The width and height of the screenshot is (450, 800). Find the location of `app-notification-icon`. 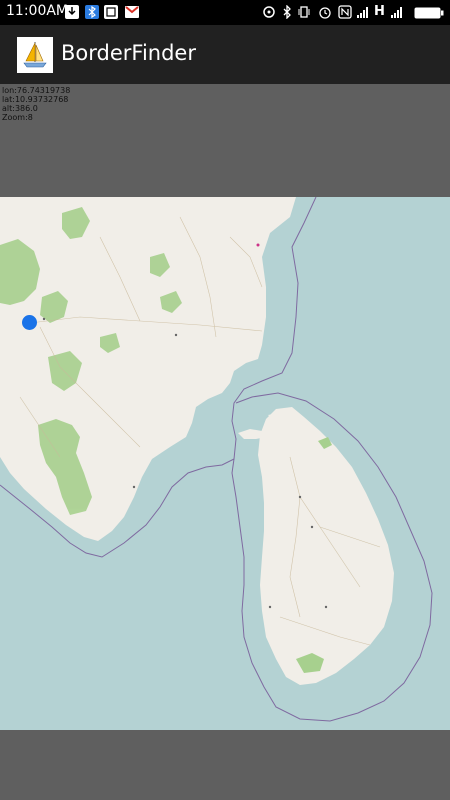

app-notification-icon is located at coordinates (111, 12).